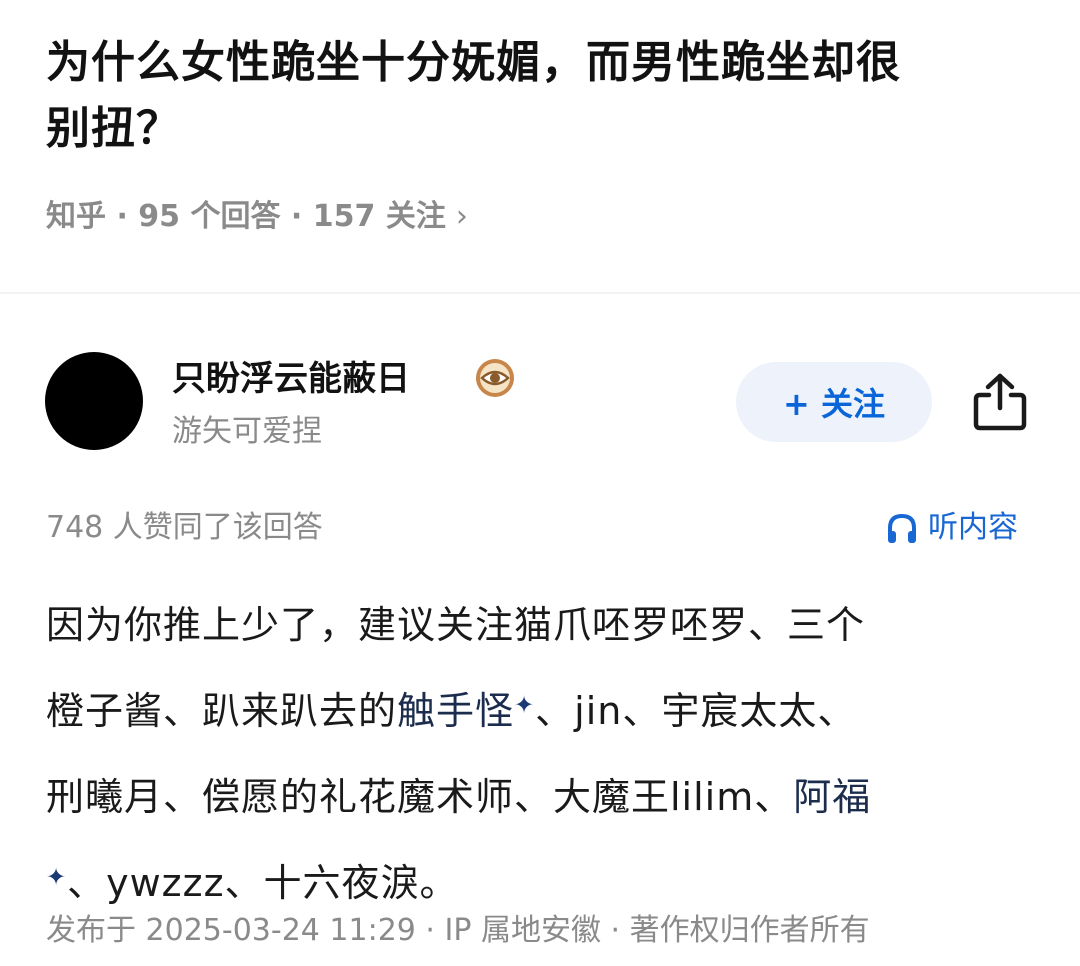 Image resolution: width=1080 pixels, height=966 pixels. What do you see at coordinates (461, 216) in the screenshot?
I see `chevron-right-icon: ›` at bounding box center [461, 216].